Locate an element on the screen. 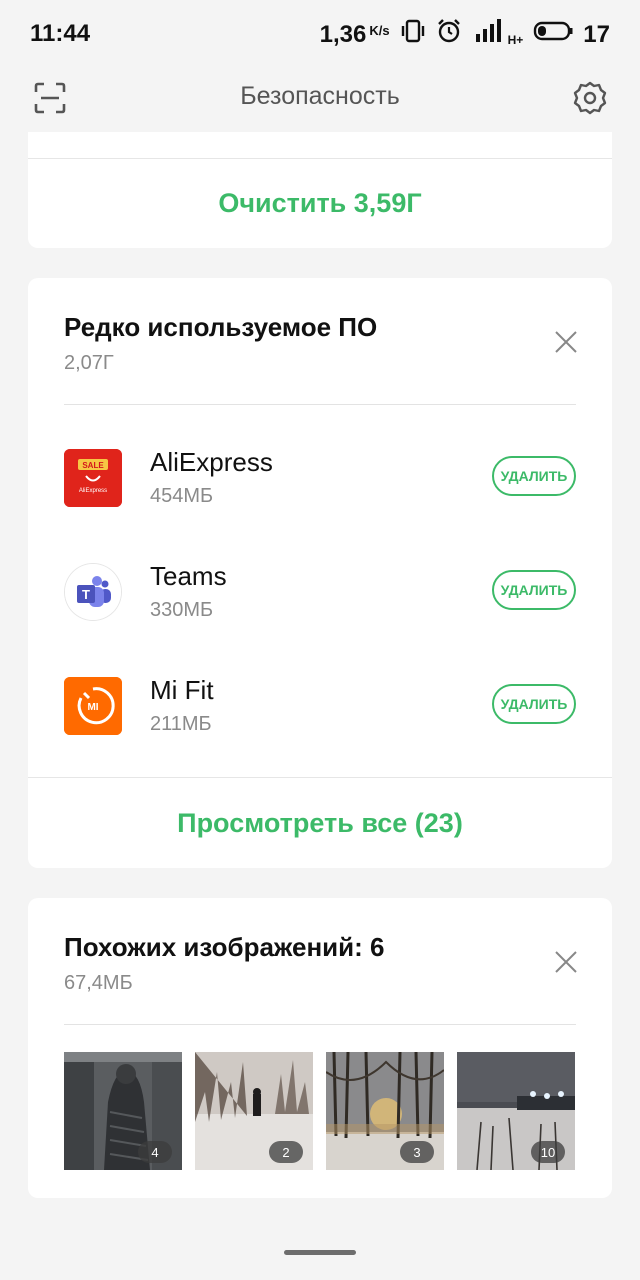 This screenshot has width=640, height=1280. navigation-bar is located at coordinates (320, 1253).